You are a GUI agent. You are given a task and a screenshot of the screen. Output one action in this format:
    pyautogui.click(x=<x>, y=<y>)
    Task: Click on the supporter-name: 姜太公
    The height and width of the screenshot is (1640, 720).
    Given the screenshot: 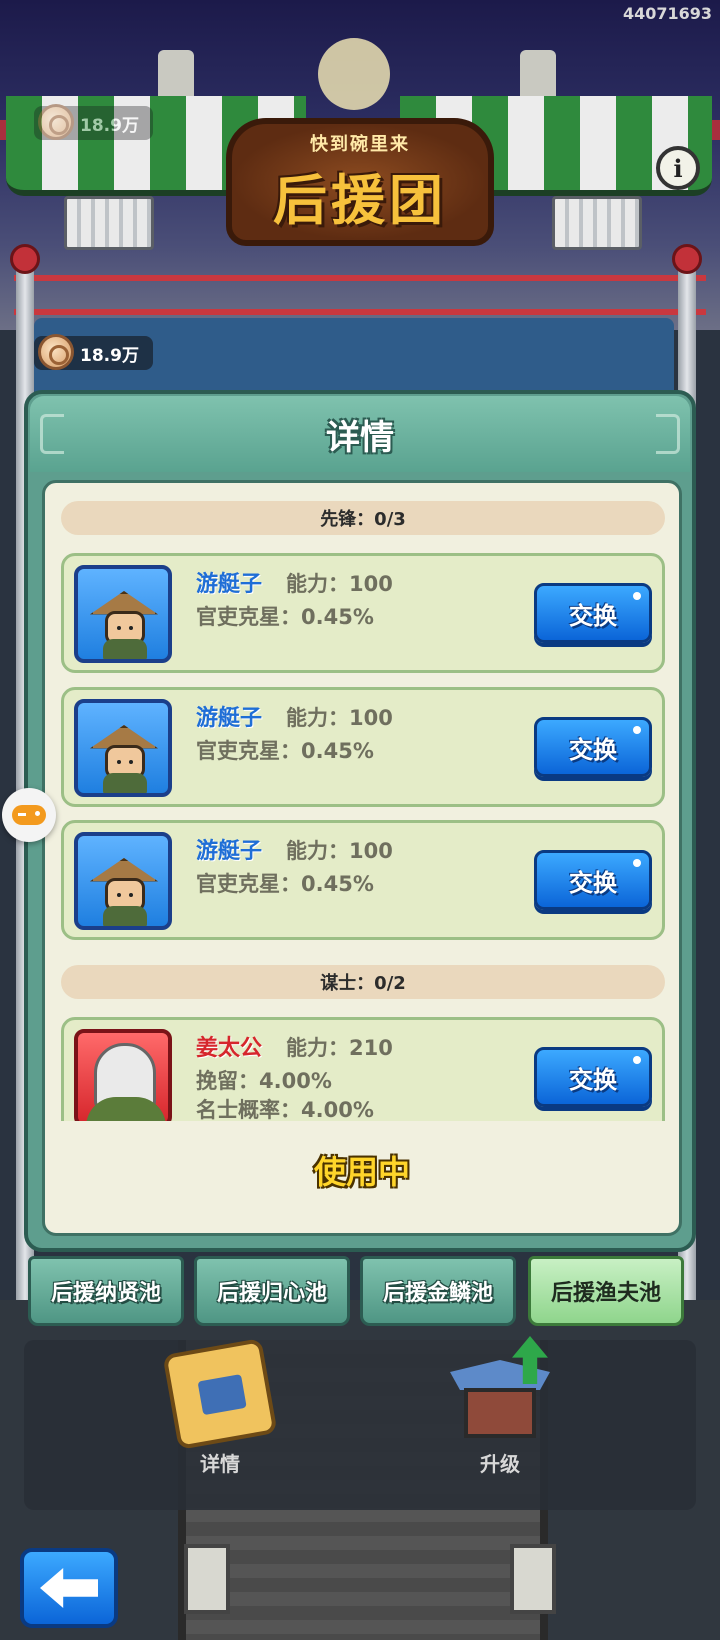 What is the action you would take?
    pyautogui.click(x=229, y=1048)
    